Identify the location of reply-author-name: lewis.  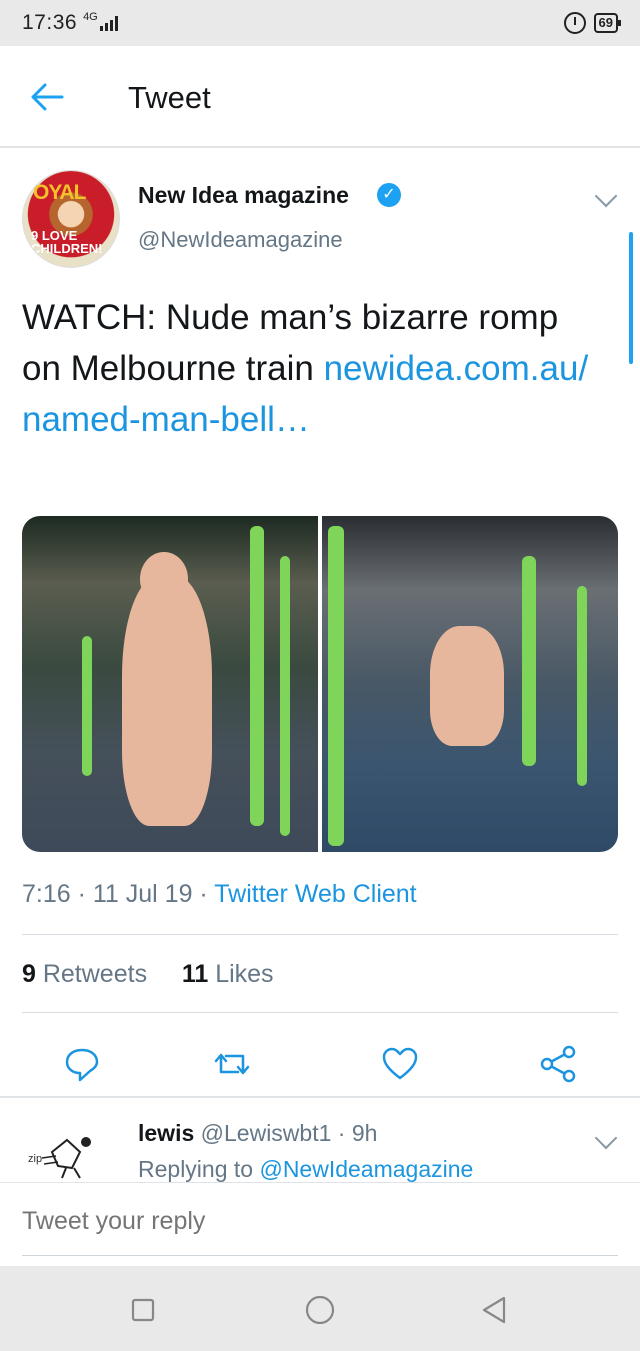
(166, 1133).